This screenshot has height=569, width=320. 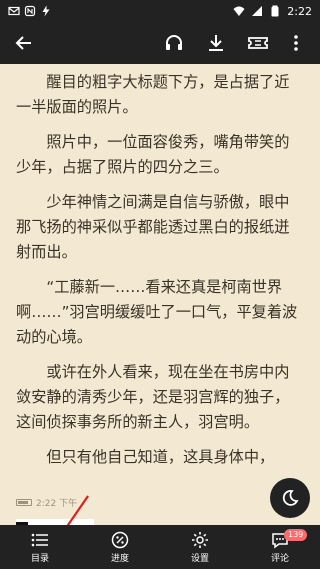 I want to click on headphones-icon, so click(x=174, y=42).